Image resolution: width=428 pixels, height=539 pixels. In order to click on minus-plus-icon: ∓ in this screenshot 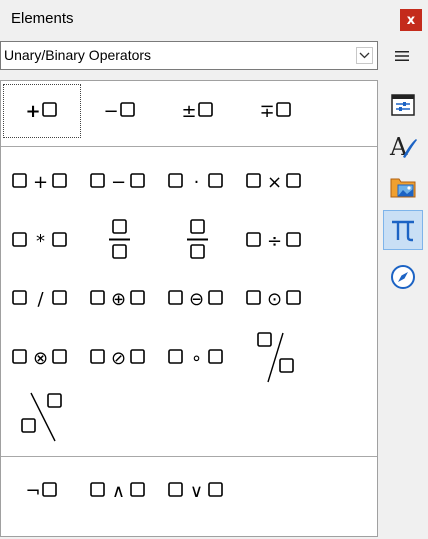, I will do `click(275, 111)`.